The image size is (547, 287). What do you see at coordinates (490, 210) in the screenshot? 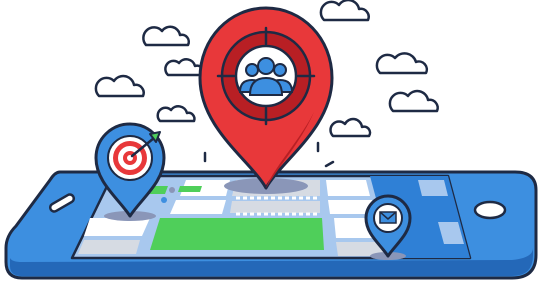
I see `home-button` at bounding box center [490, 210].